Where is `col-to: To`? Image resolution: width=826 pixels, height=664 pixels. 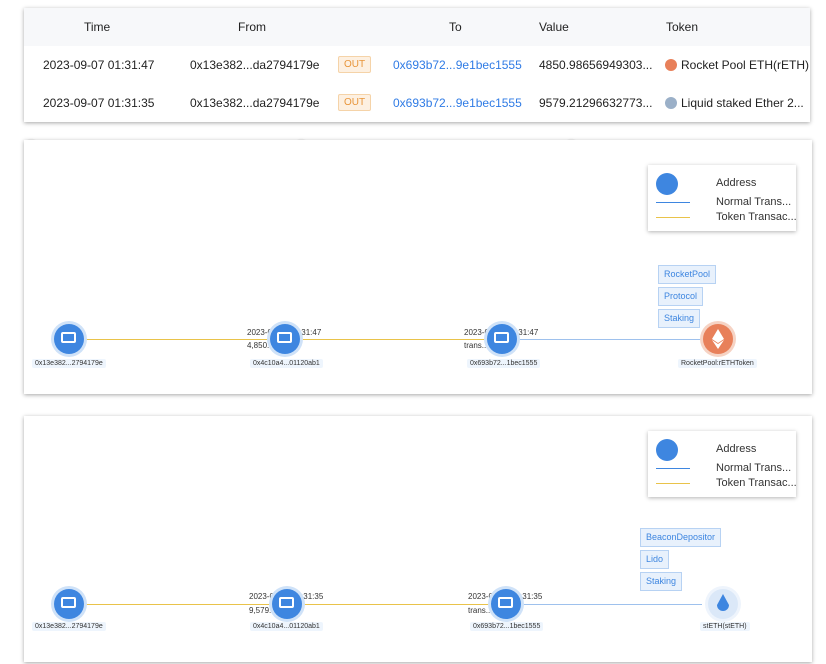 col-to: To is located at coordinates (455, 27).